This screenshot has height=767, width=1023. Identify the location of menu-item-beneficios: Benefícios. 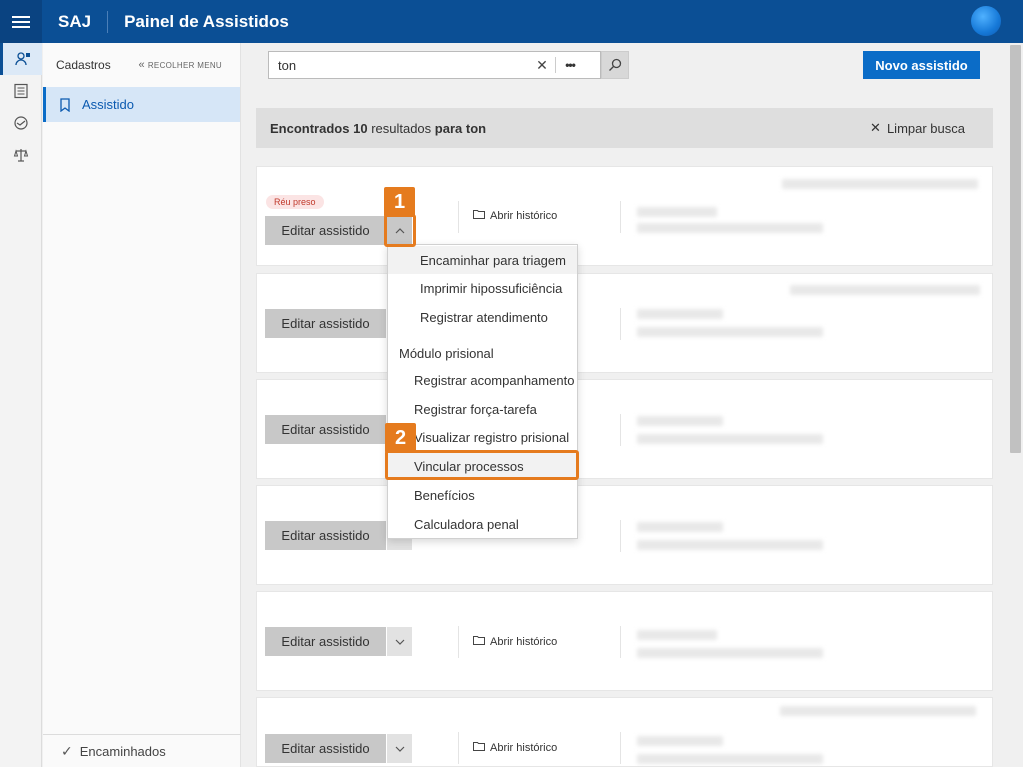
(482, 495).